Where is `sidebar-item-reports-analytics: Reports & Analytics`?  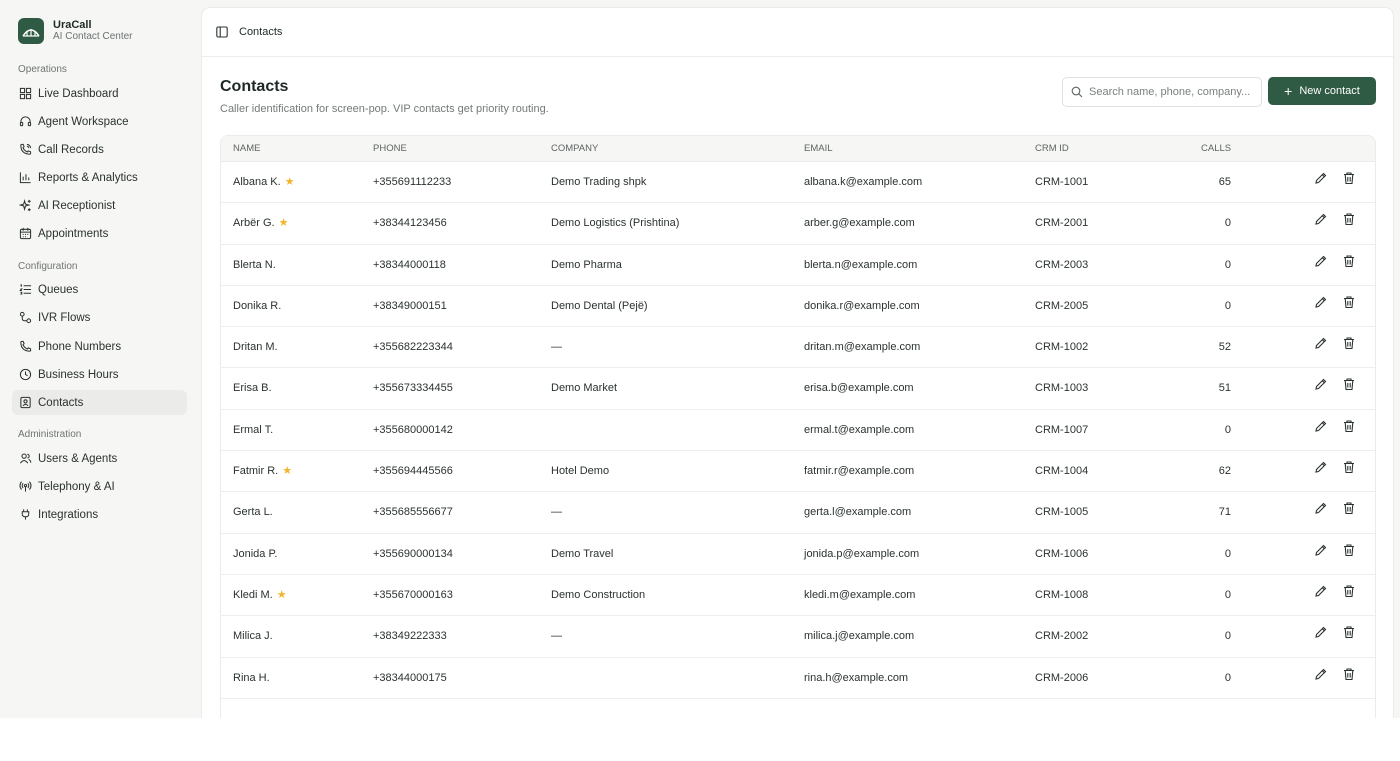
sidebar-item-reports-analytics: Reports & Analytics is located at coordinates (99, 177).